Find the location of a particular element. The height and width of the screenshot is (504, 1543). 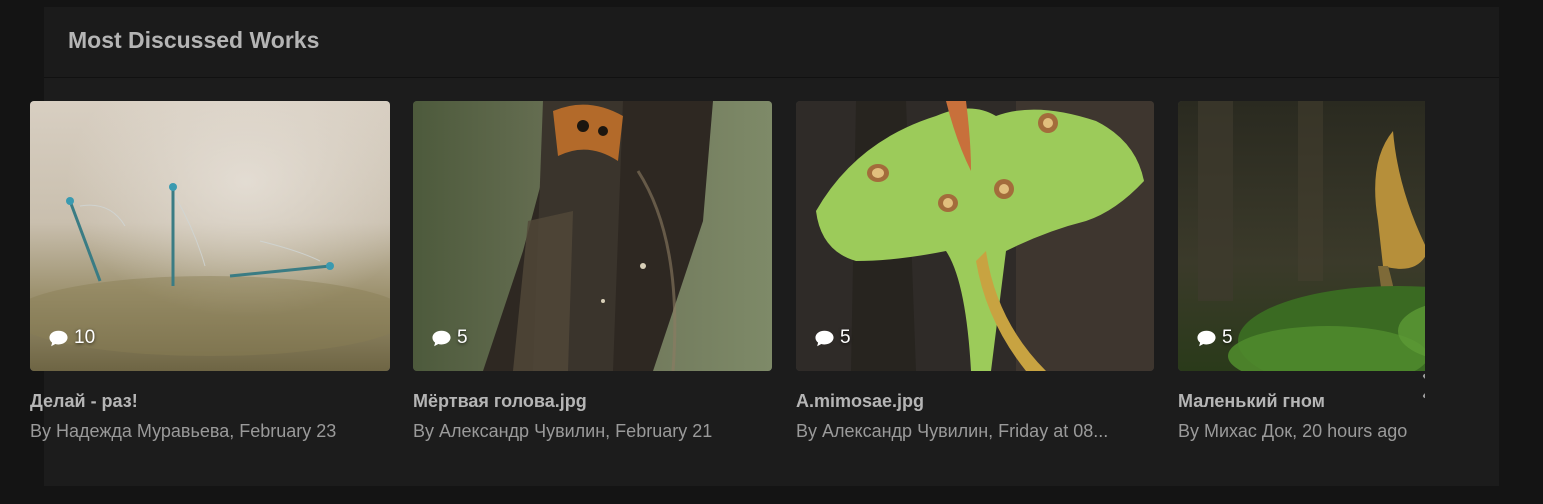

work-title: Делай - раз! is located at coordinates (210, 401).